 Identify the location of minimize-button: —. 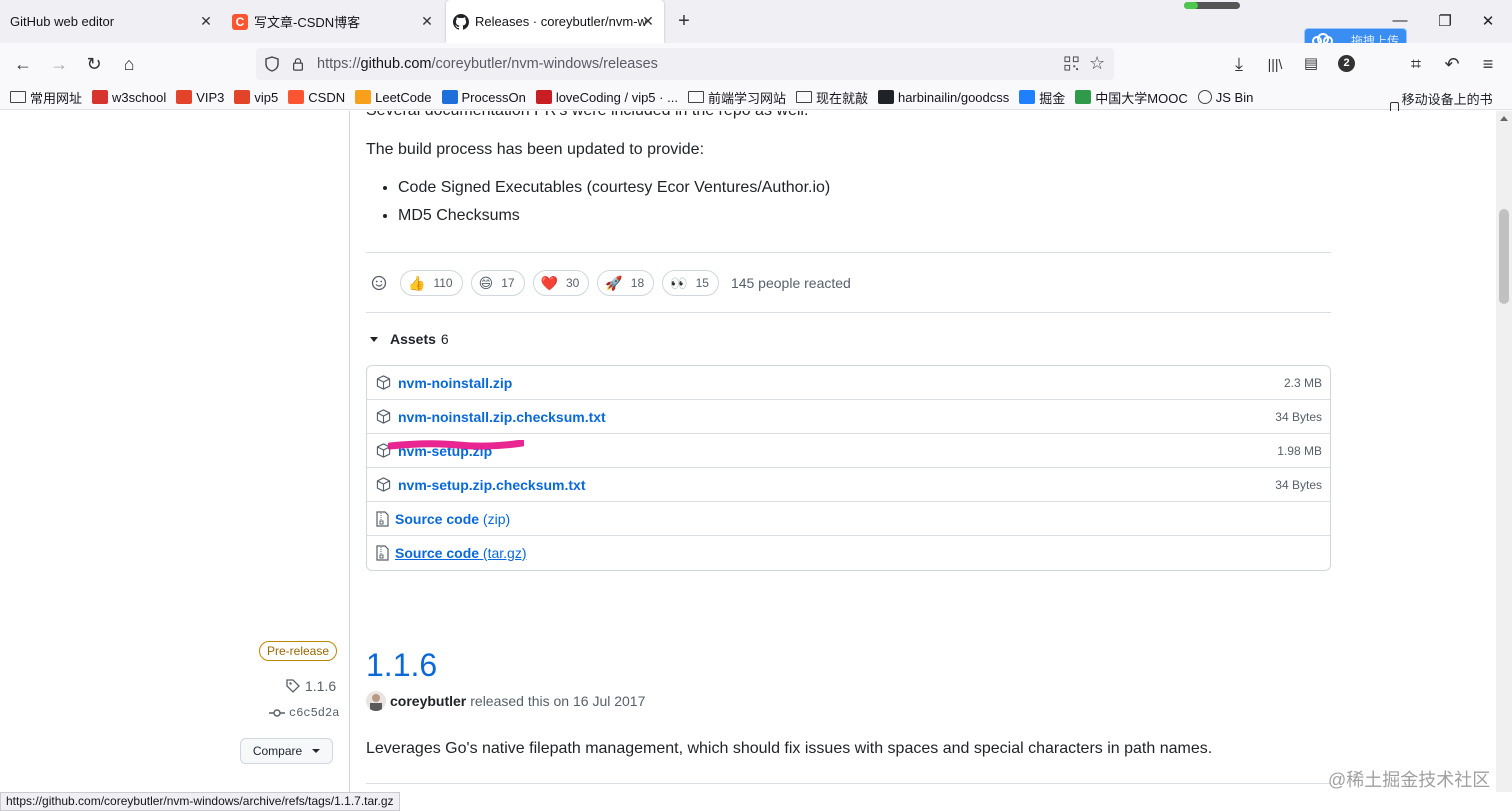
(1400, 20).